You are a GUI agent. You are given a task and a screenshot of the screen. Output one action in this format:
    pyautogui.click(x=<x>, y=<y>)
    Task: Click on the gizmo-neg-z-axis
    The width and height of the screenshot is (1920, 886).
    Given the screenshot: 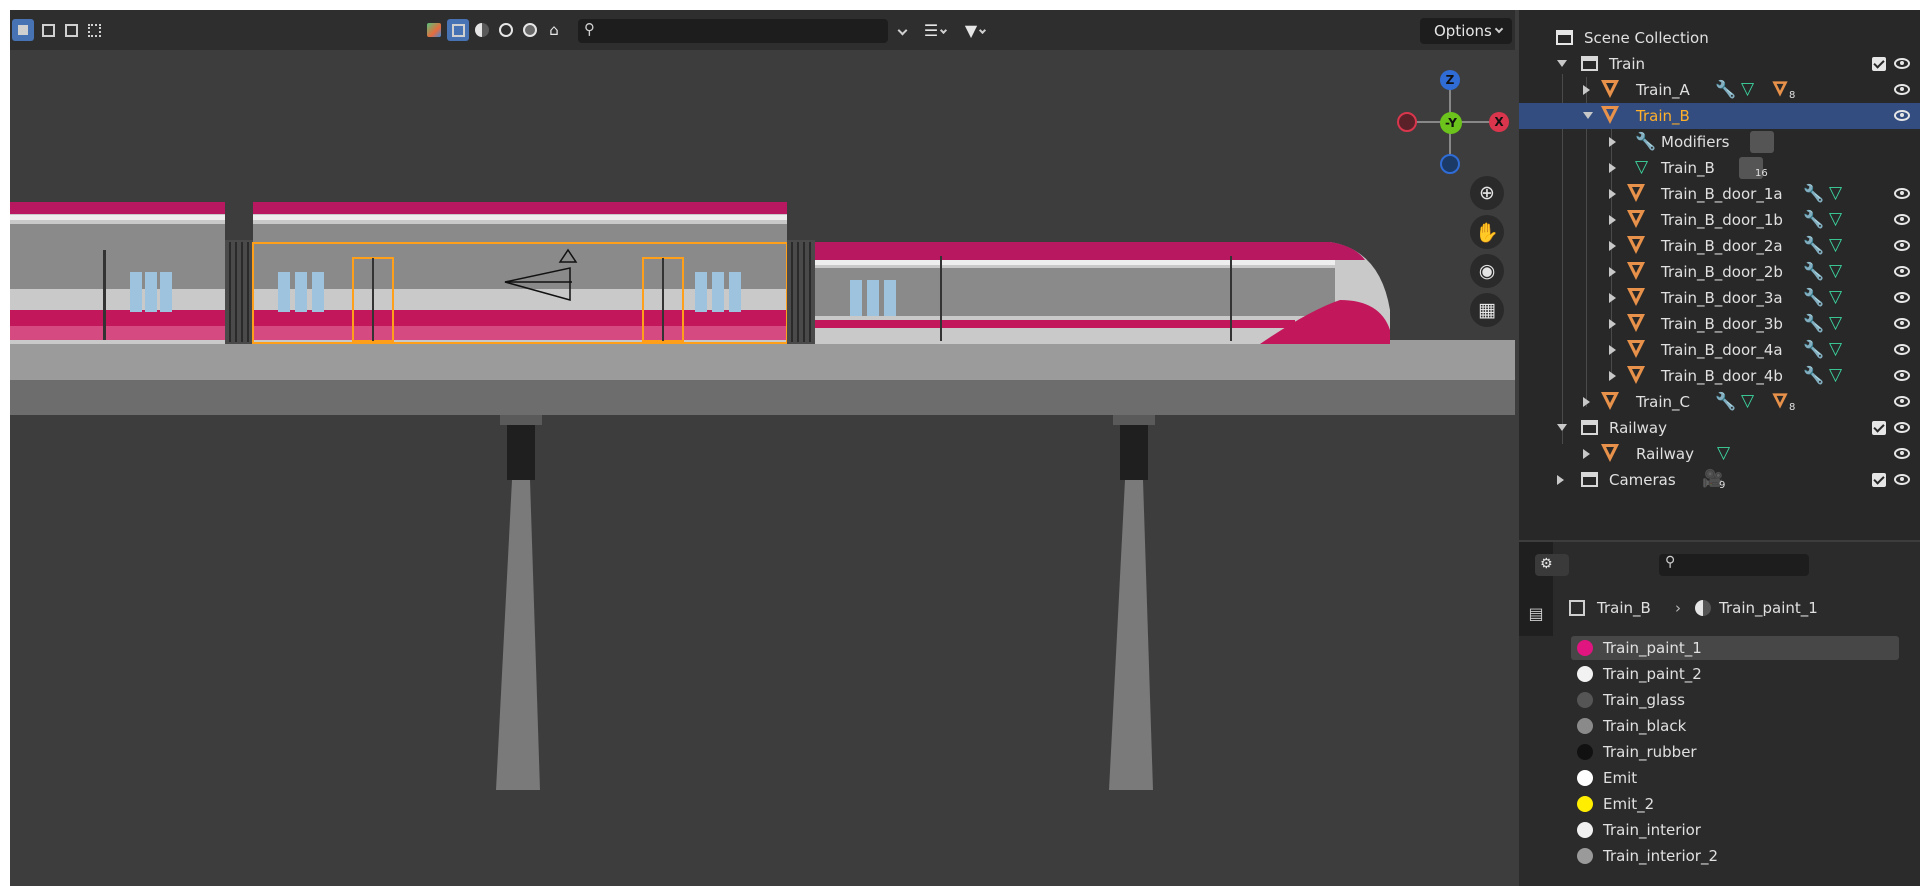 What is the action you would take?
    pyautogui.click(x=1450, y=164)
    